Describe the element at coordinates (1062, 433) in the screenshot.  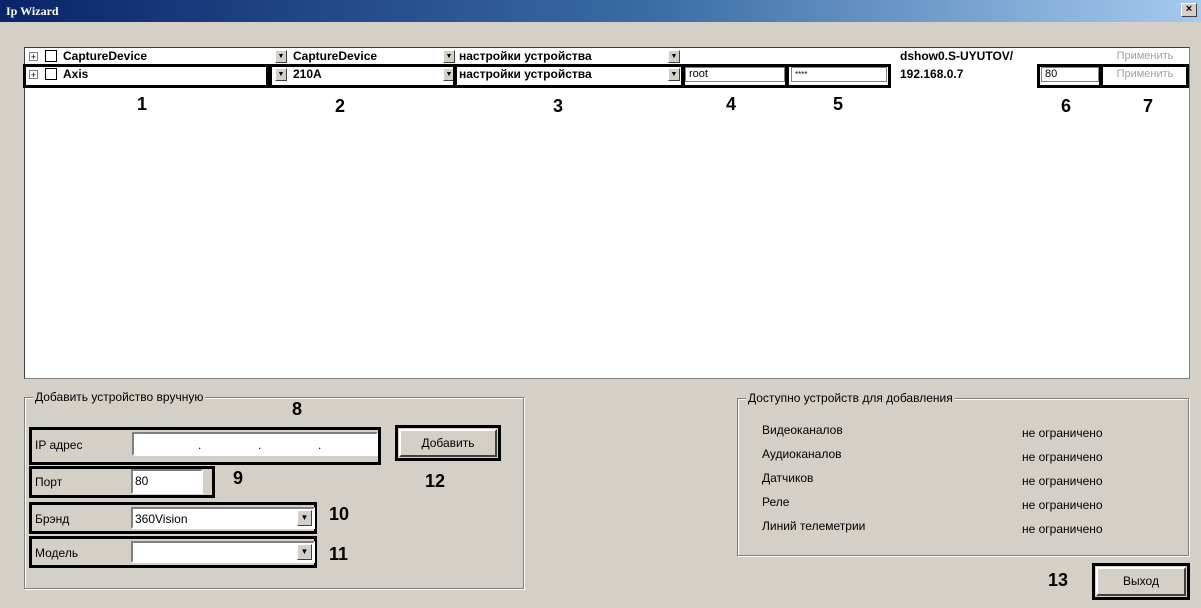
I see `video-value: не ограничено` at that location.